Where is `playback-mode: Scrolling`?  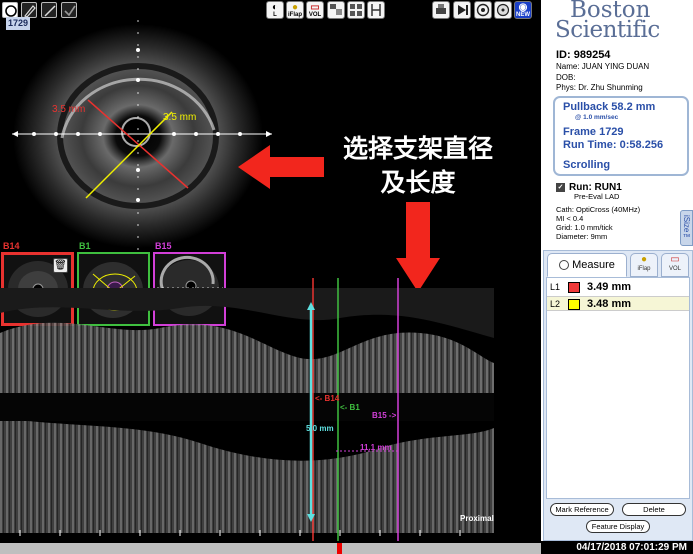 playback-mode: Scrolling is located at coordinates (587, 165).